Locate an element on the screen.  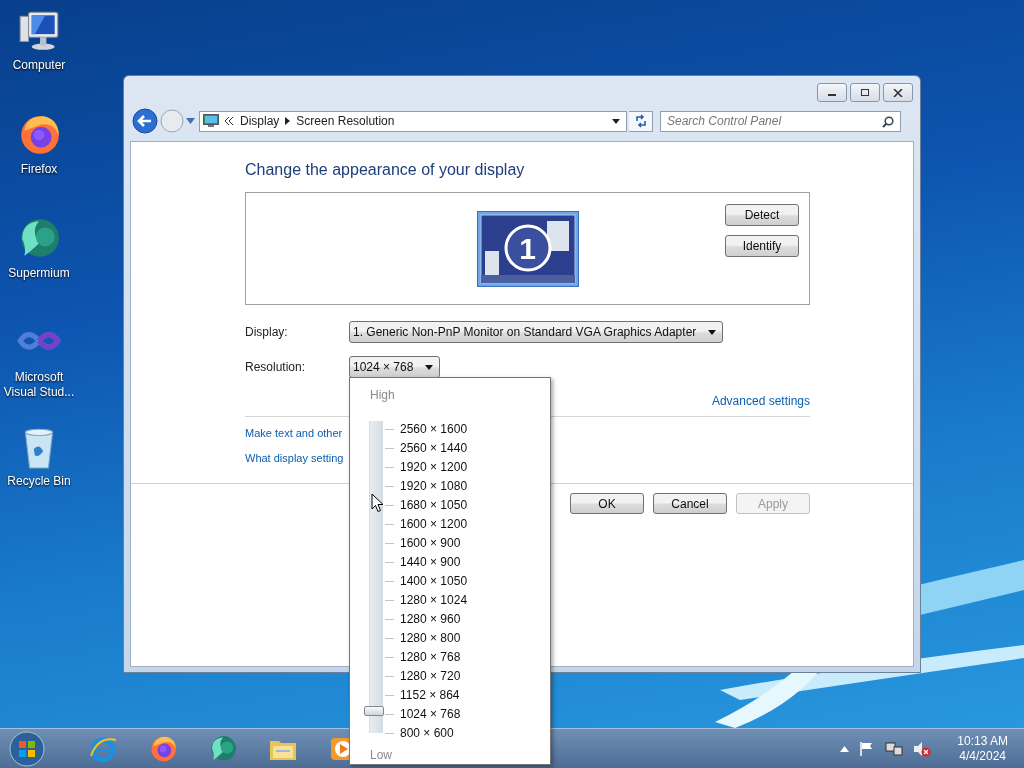
back-button is located at coordinates (145, 121).